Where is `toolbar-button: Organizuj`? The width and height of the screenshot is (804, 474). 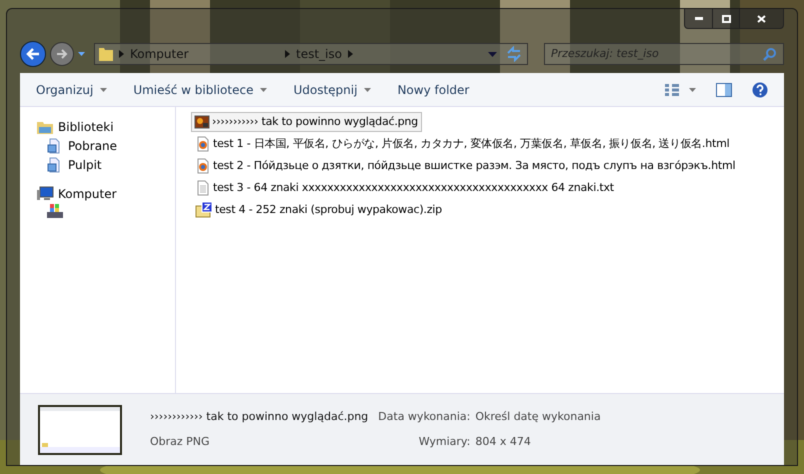
toolbar-button: Organizuj is located at coordinates (72, 89).